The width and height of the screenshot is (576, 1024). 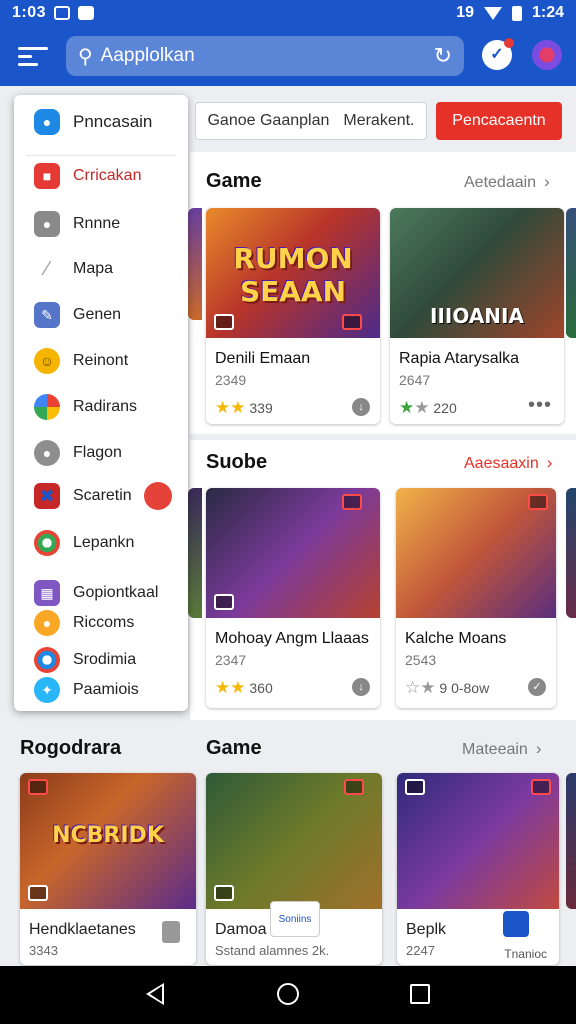 I want to click on drawer-item: Lepankn, so click(x=101, y=543).